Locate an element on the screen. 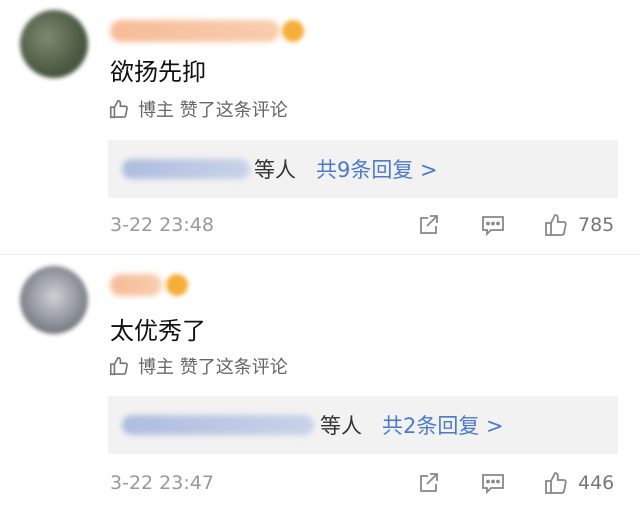 The width and height of the screenshot is (640, 507). like-count: 785 is located at coordinates (596, 225).